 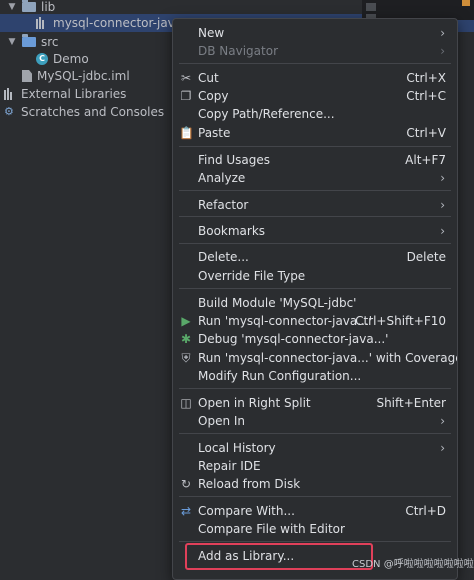 I want to click on tree-label-external-libraries: External Libraries, so click(x=74, y=94).